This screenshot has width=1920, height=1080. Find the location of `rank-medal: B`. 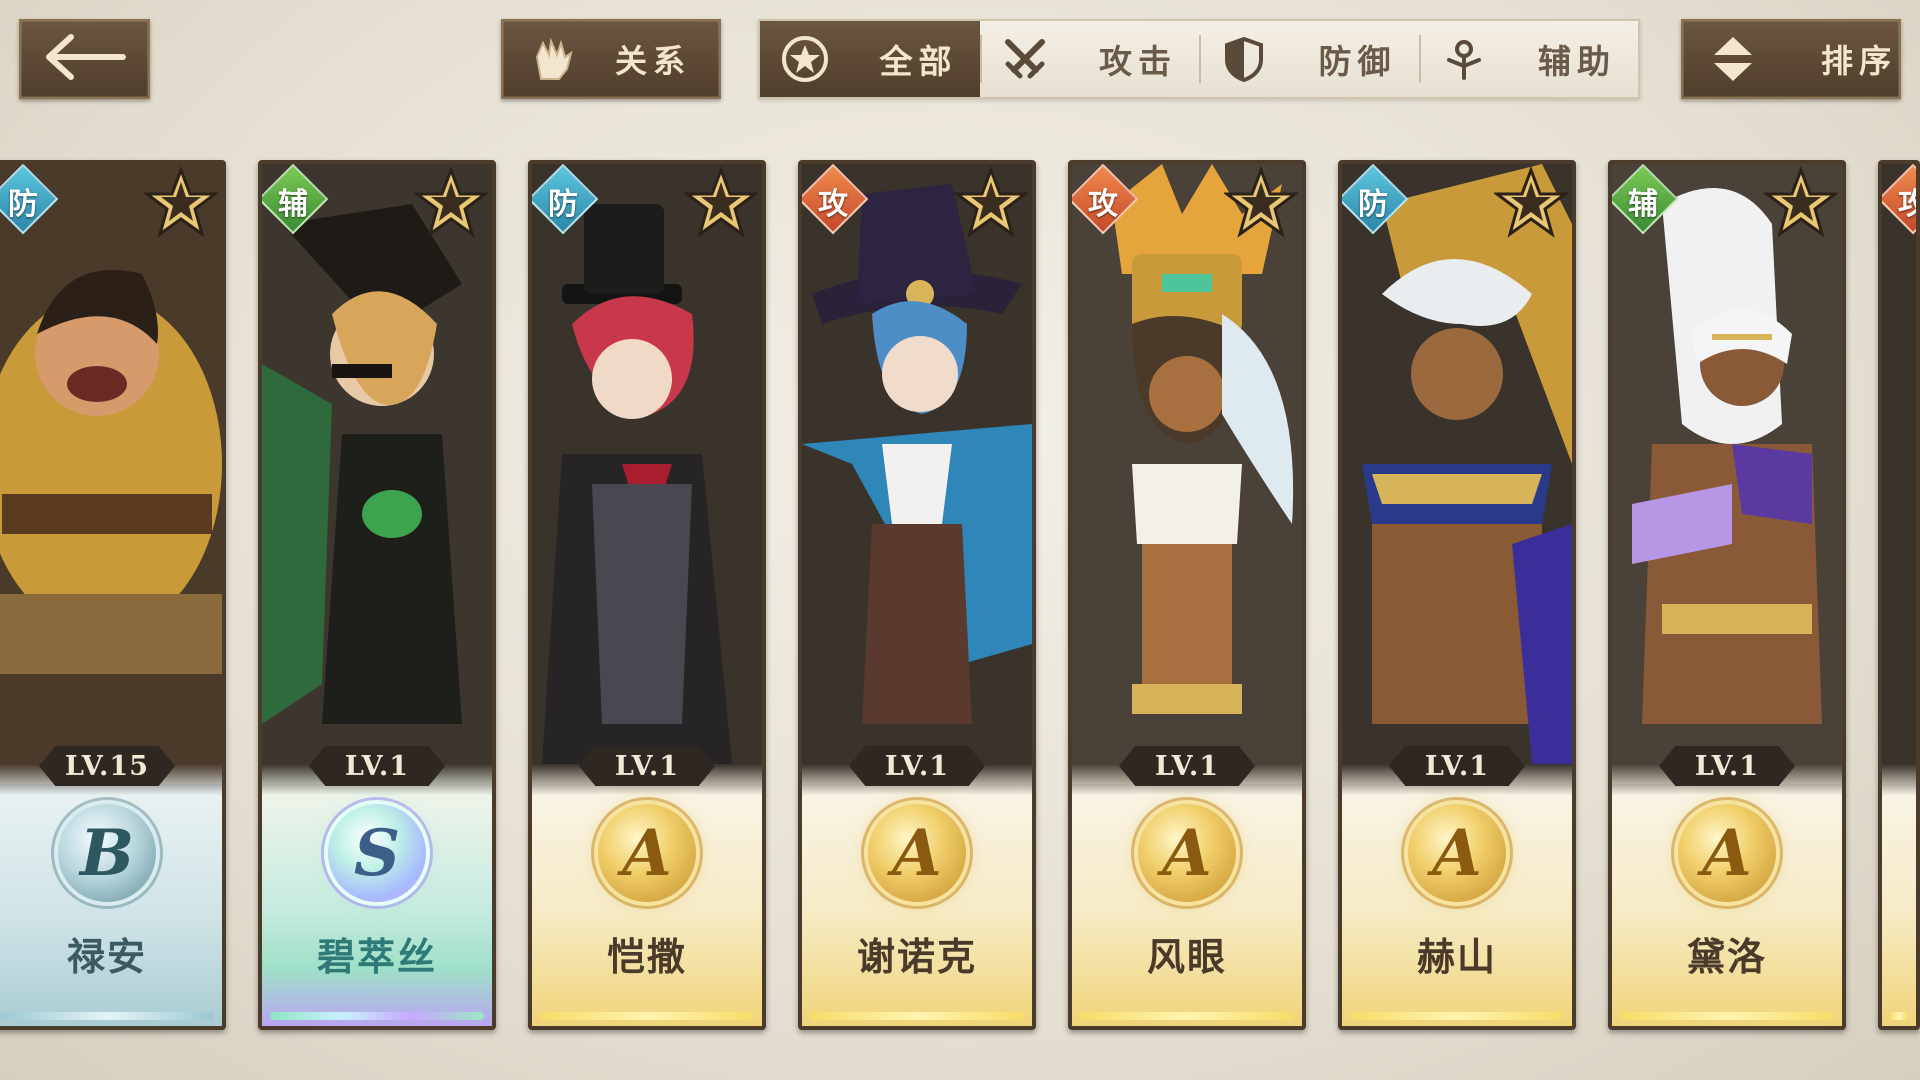

rank-medal: B is located at coordinates (107, 853).